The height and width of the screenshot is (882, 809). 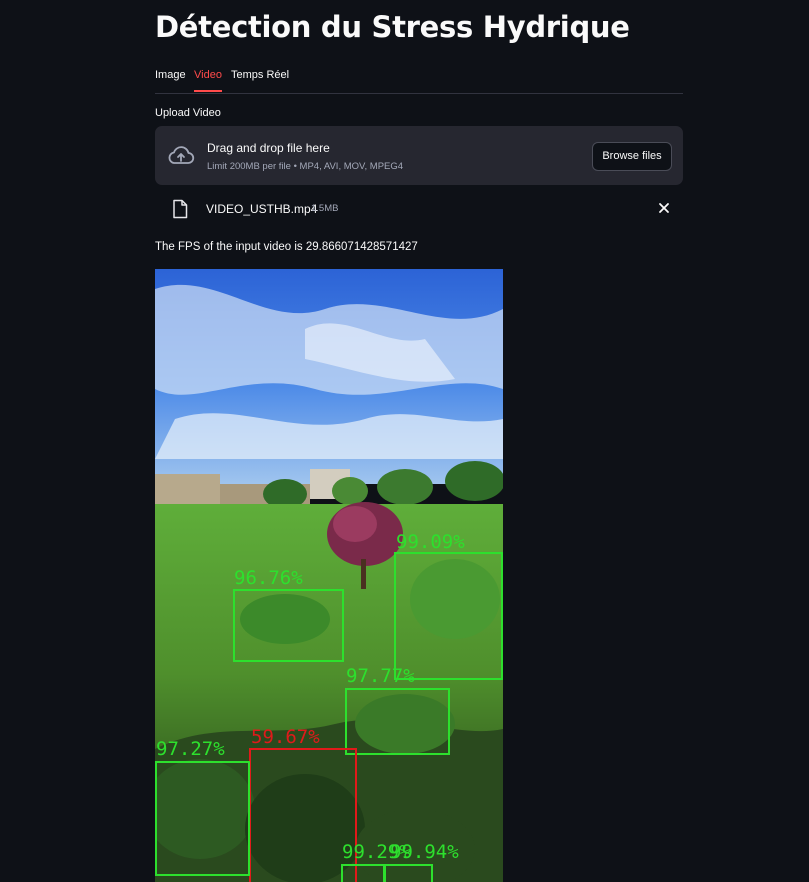 I want to click on tab-temps-reel: Temps Réel, so click(x=260, y=77).